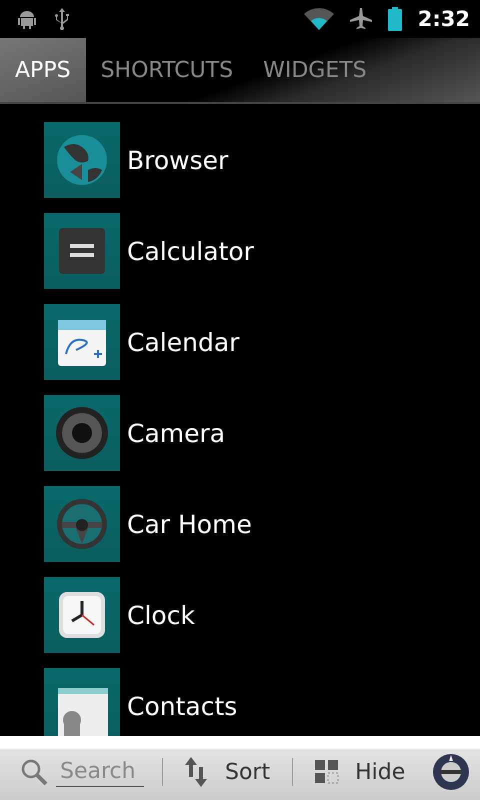  I want to click on search-field: Search, so click(100, 772).